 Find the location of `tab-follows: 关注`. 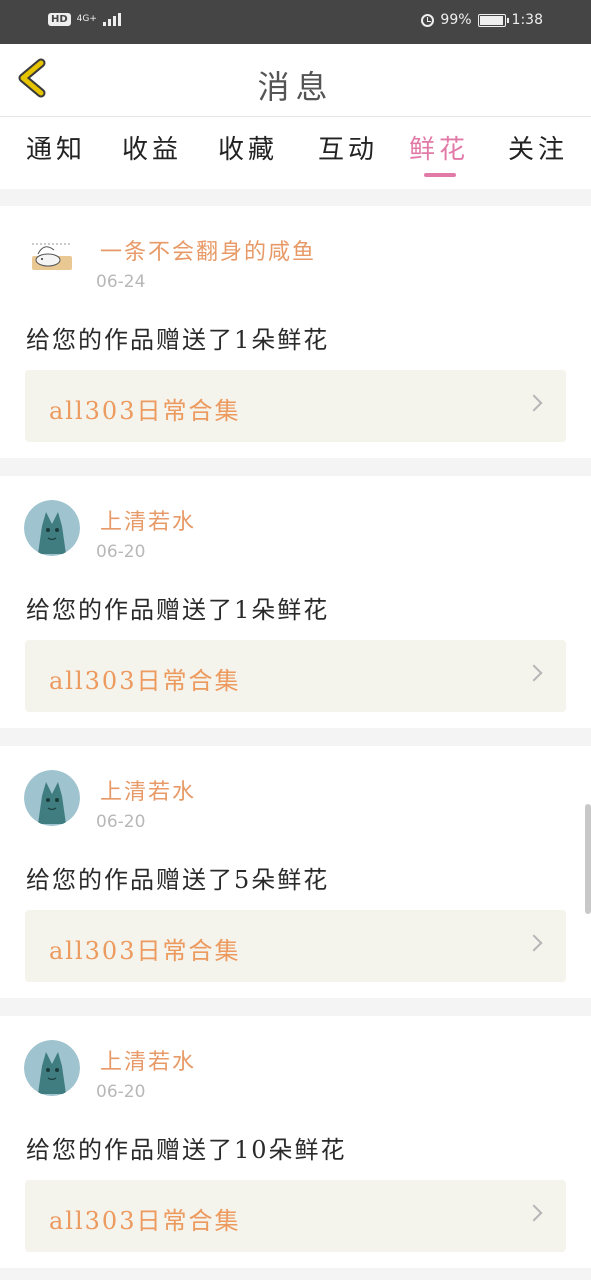

tab-follows: 关注 is located at coordinates (538, 147).